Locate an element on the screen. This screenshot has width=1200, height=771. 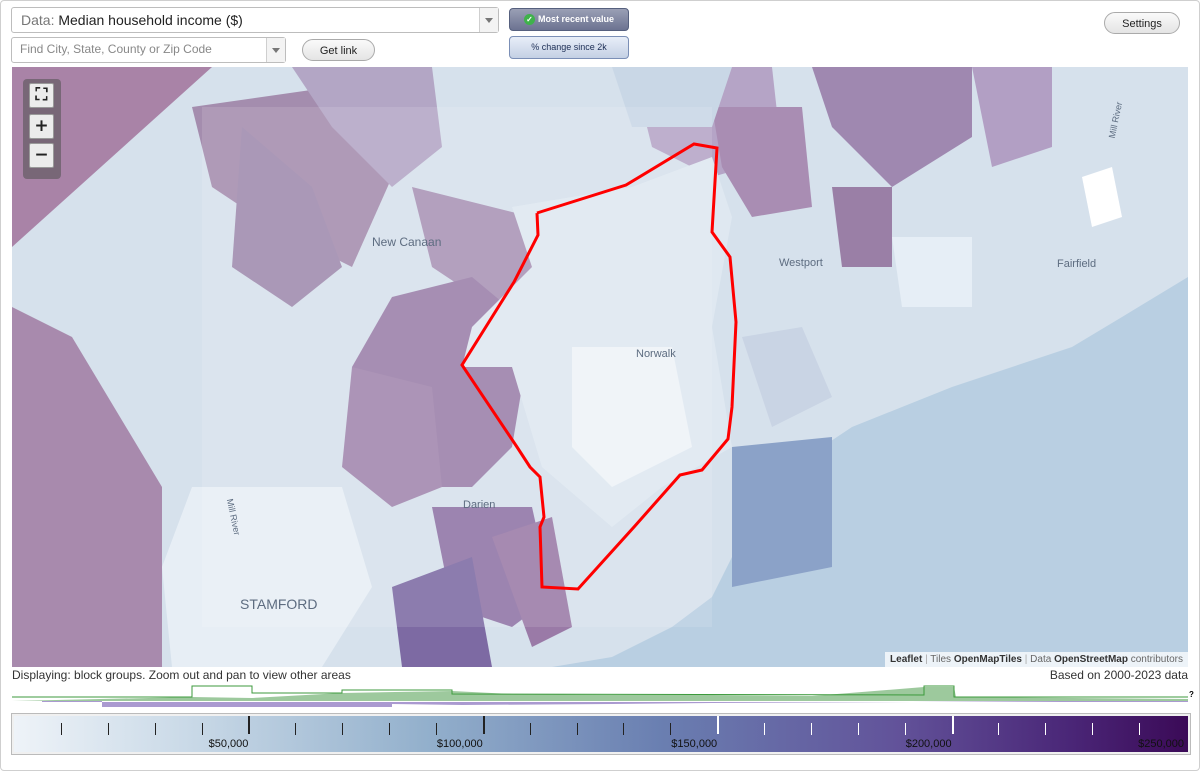
color-legend: $50,000 $100,000 $150,000 $200,000 $250,000 is located at coordinates (601, 734).